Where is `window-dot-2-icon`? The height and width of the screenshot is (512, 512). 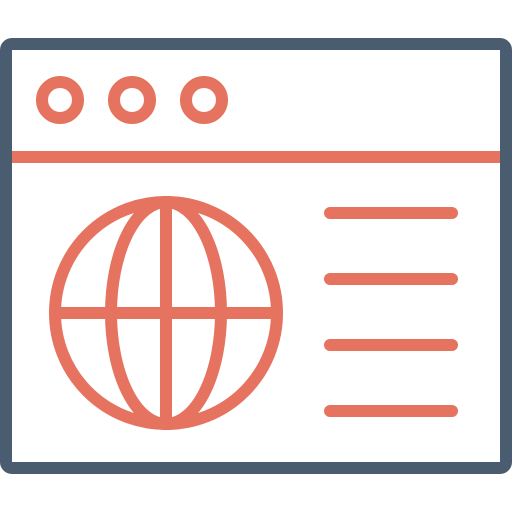
window-dot-2-icon is located at coordinates (132, 100).